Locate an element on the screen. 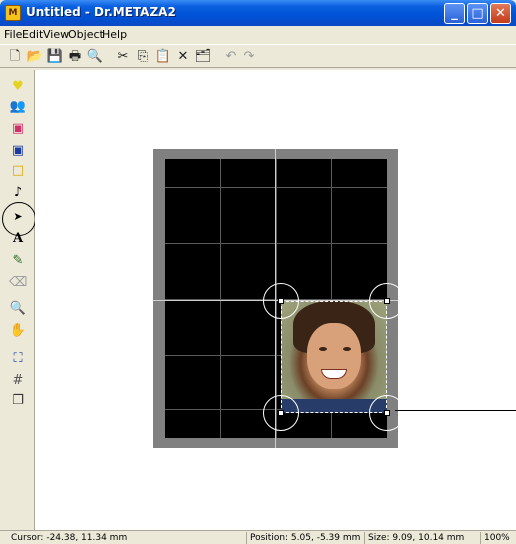  delete-icon: ✕ is located at coordinates (183, 57).